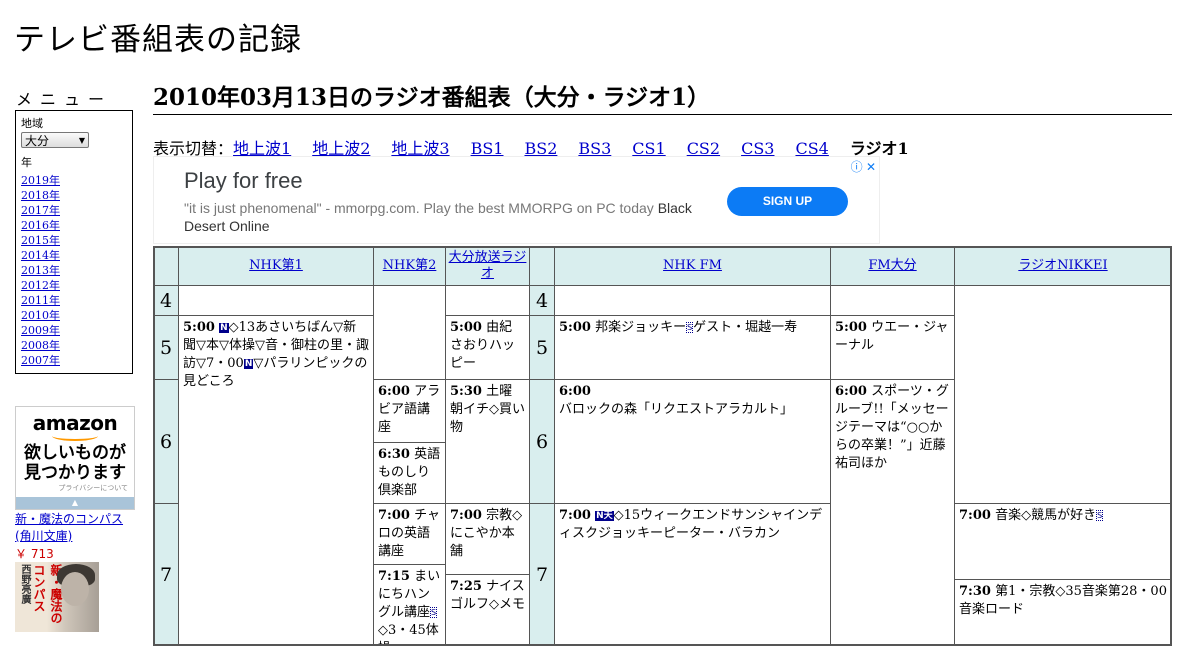  I want to click on program-cell: 7:15 まいにちハングル講座S◇3・45体操, so click(409, 605).